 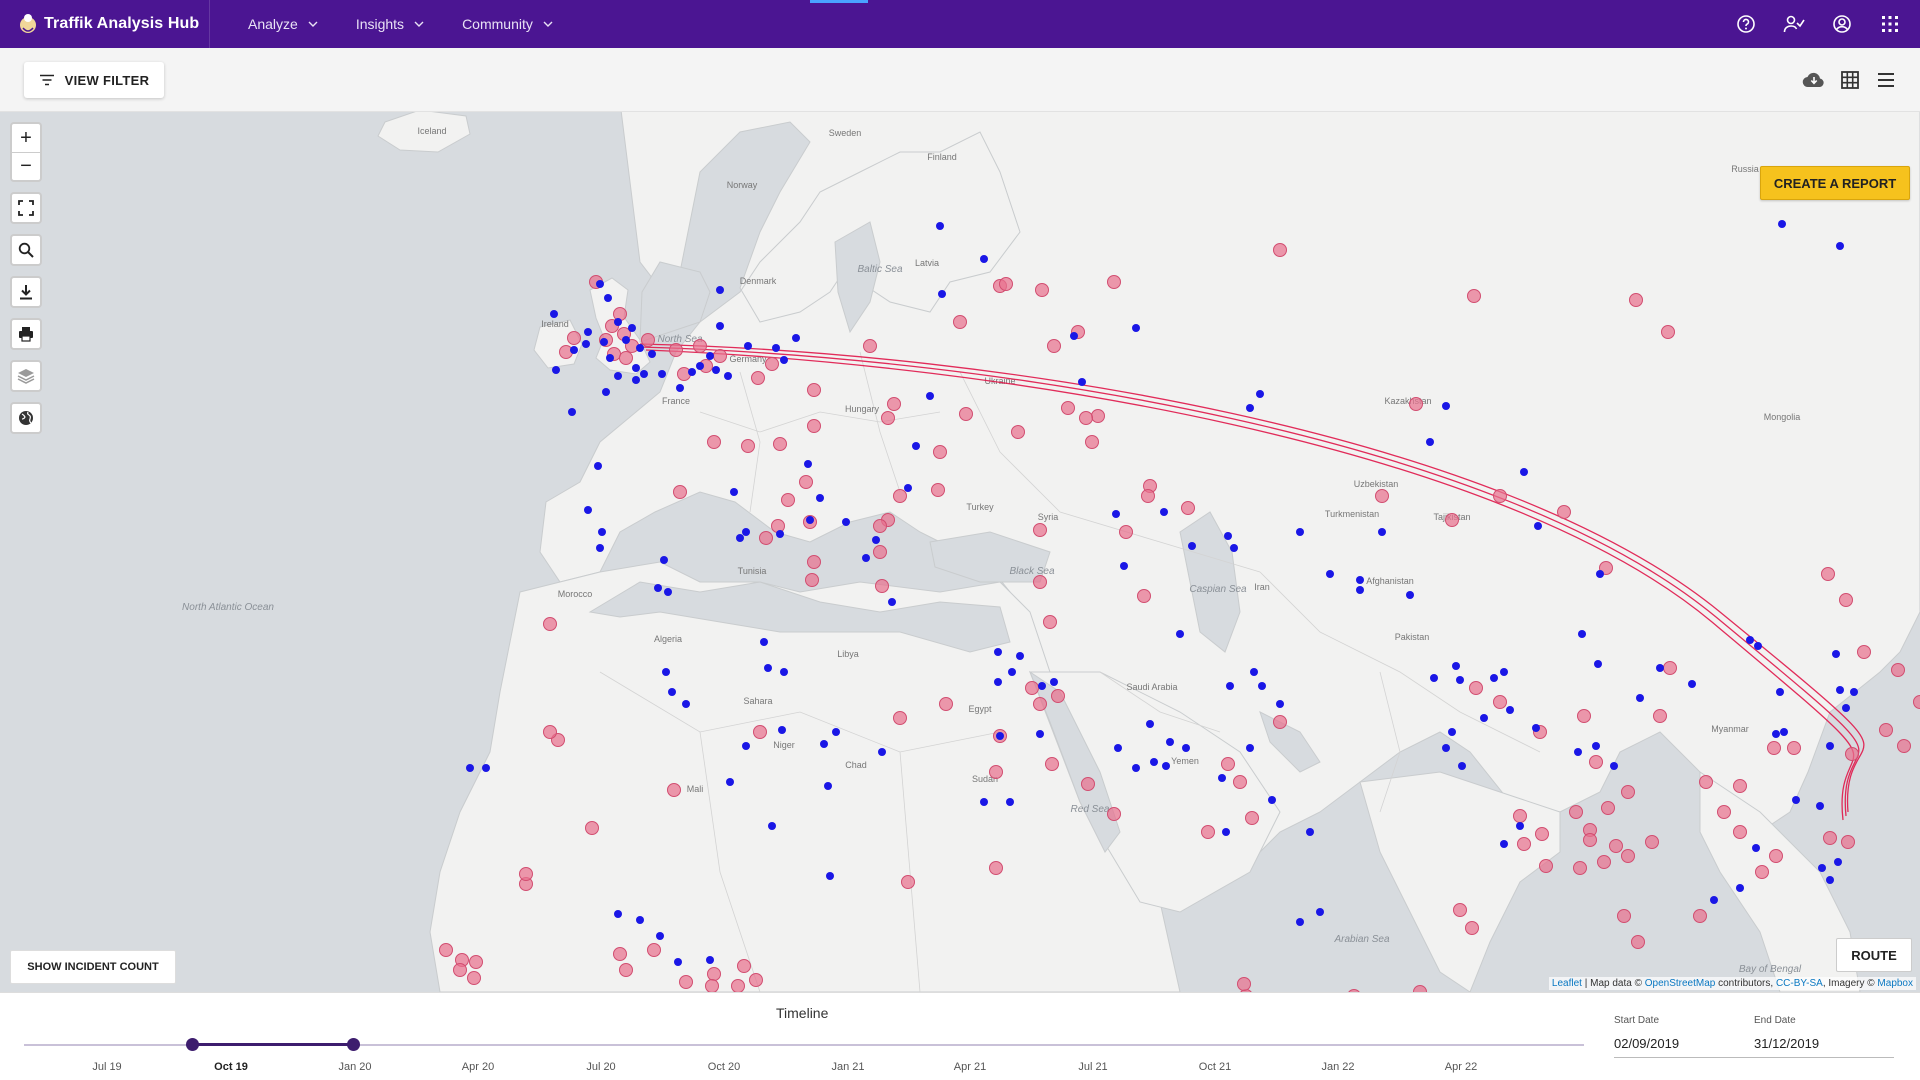 What do you see at coordinates (1850, 80) in the screenshot?
I see `grid-view-icon` at bounding box center [1850, 80].